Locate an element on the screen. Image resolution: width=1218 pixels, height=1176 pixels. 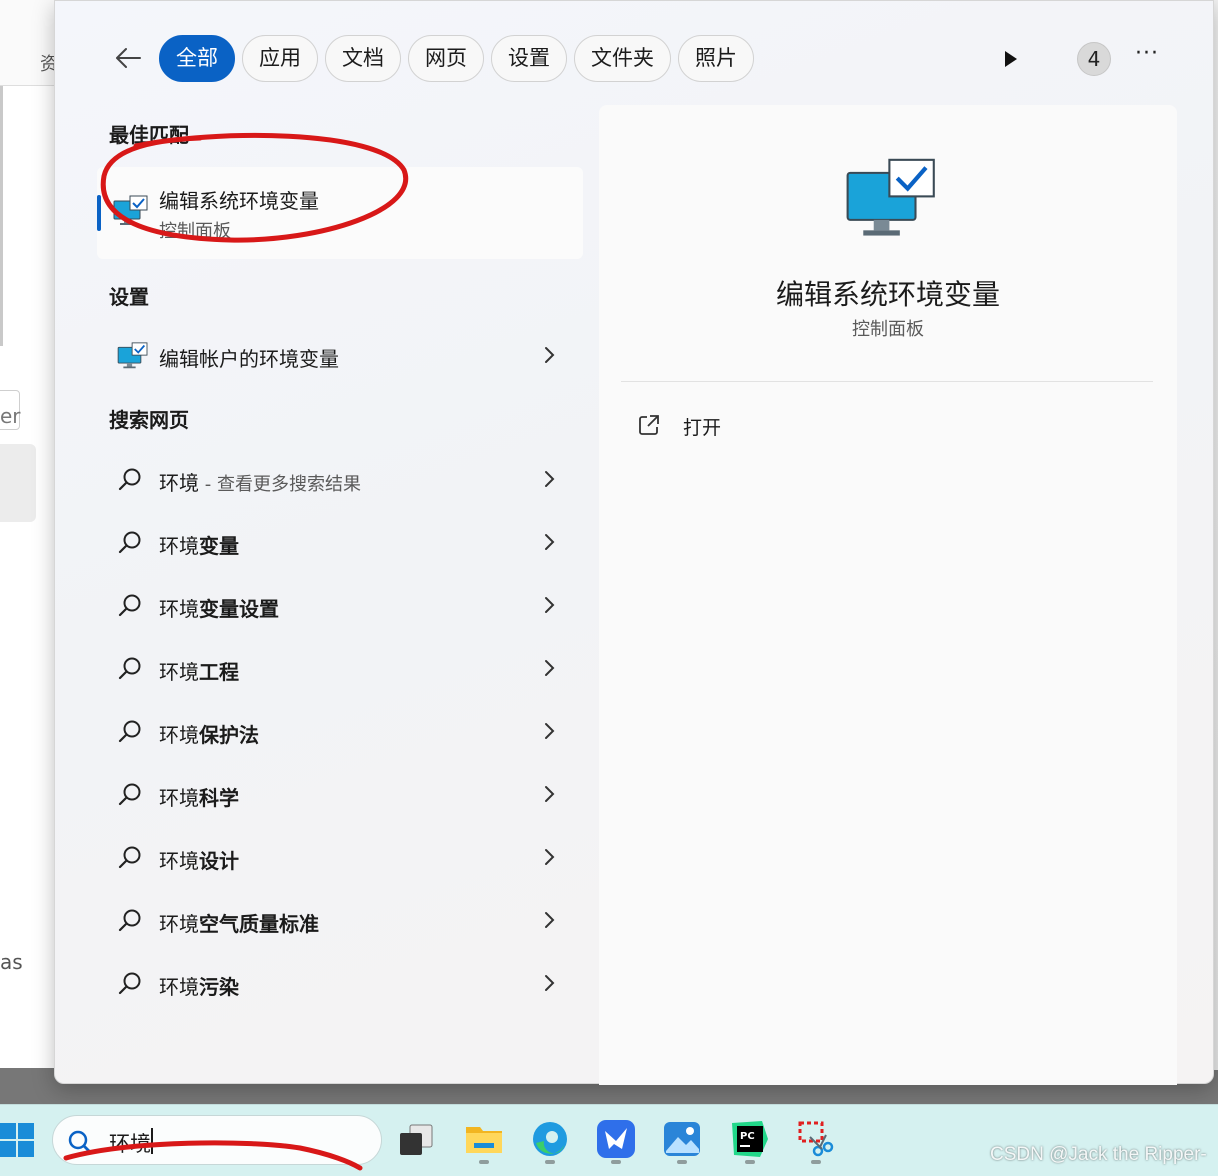
windows-start-icon is located at coordinates (18, 1141).